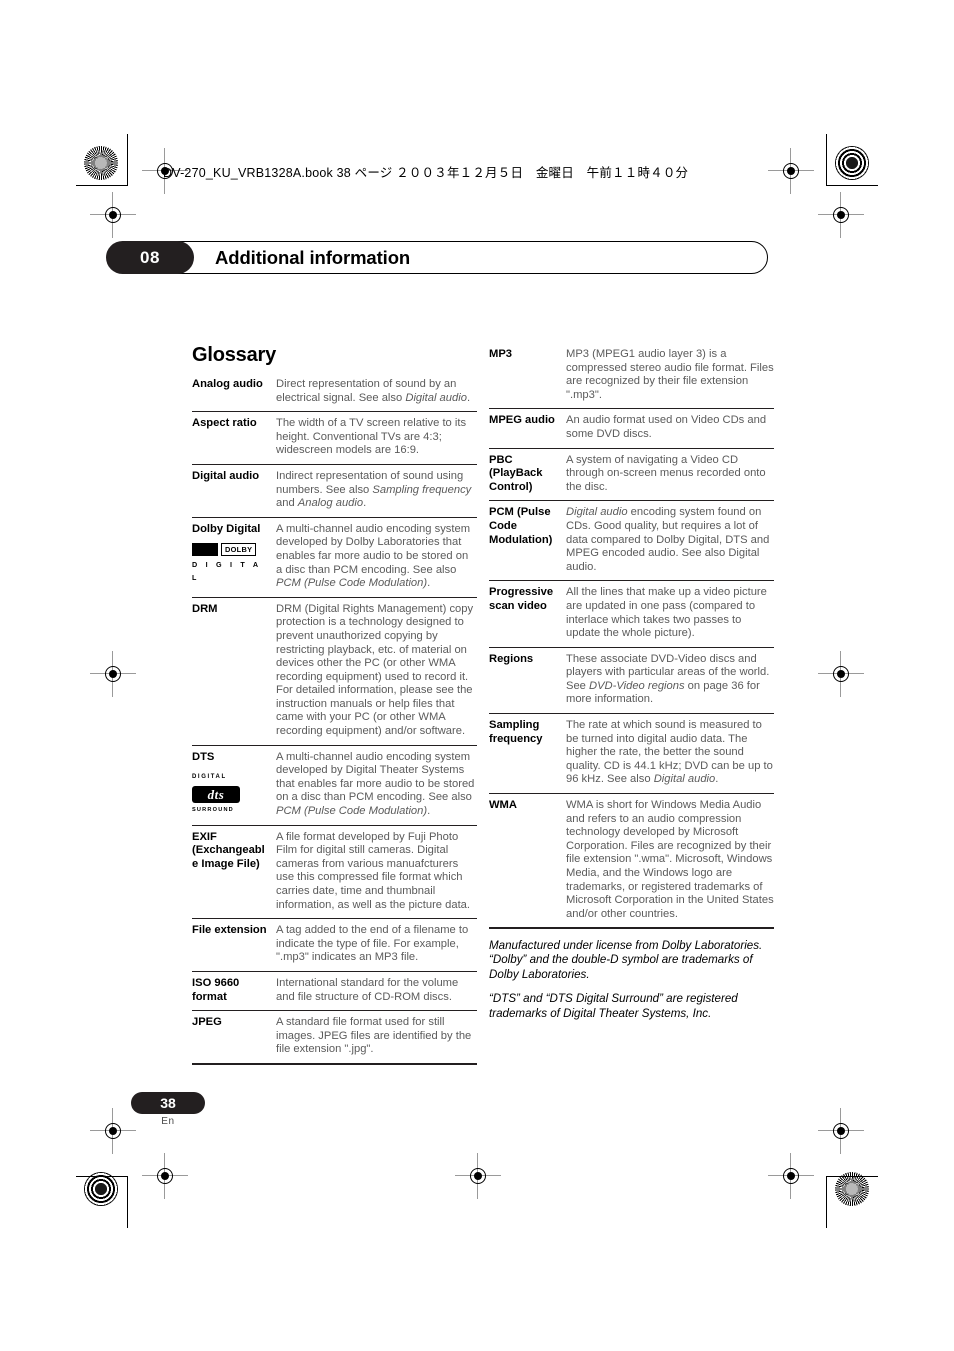  Describe the element at coordinates (229, 930) in the screenshot. I see `glossary-term: File extension` at that location.